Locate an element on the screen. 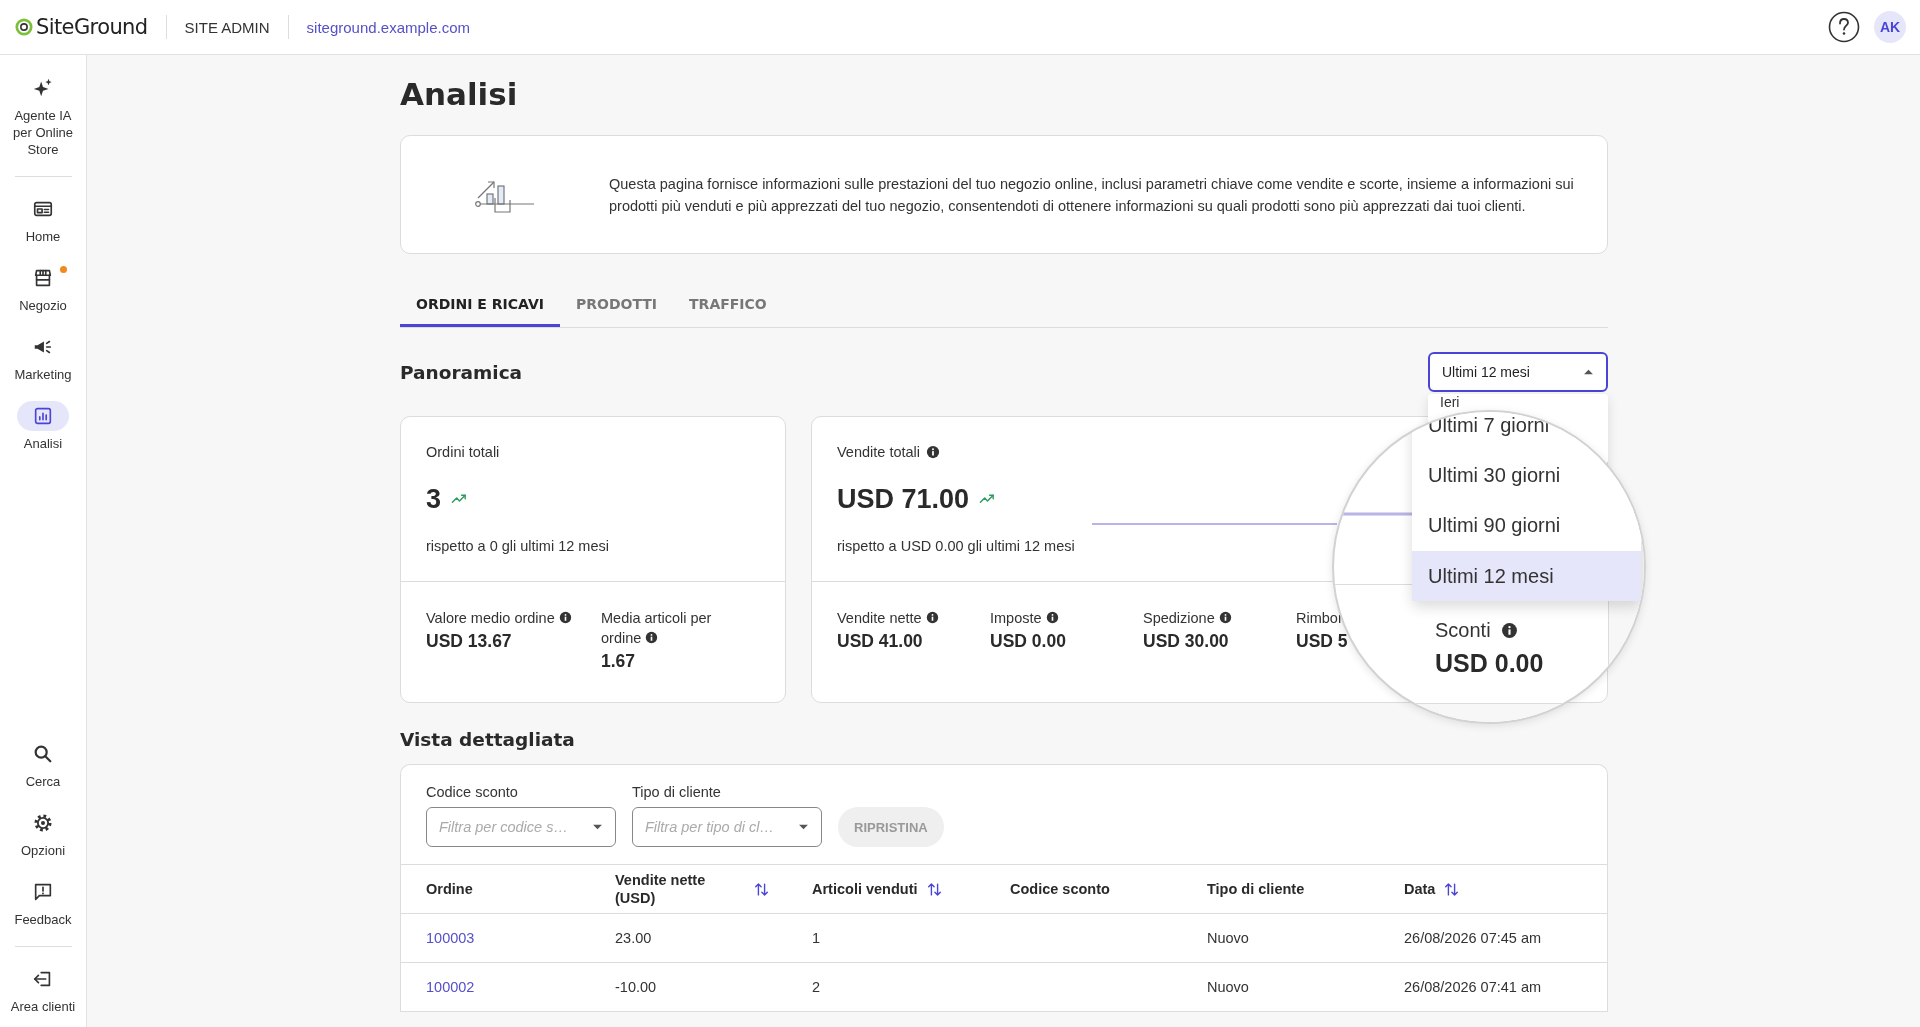  table-cell: 26/08/2026 07:41 am is located at coordinates (1473, 987).